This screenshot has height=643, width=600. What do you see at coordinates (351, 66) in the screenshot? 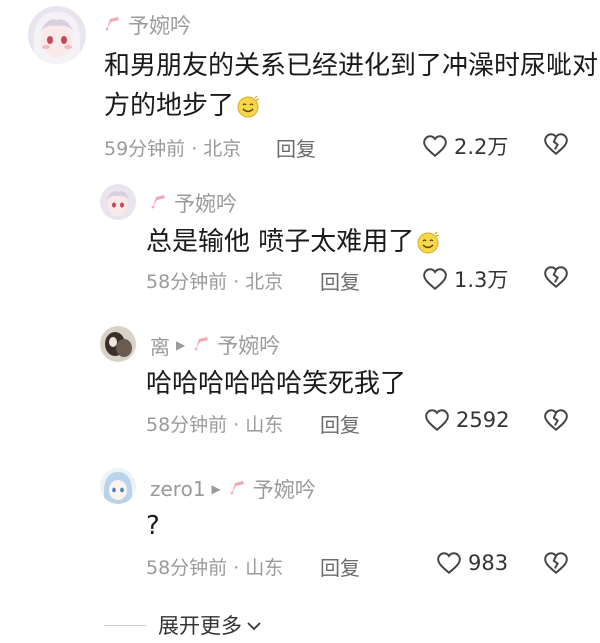
I see `comment-text-line: 和男朋友的关系已经进化到了冲澡时尿呲对` at bounding box center [351, 66].